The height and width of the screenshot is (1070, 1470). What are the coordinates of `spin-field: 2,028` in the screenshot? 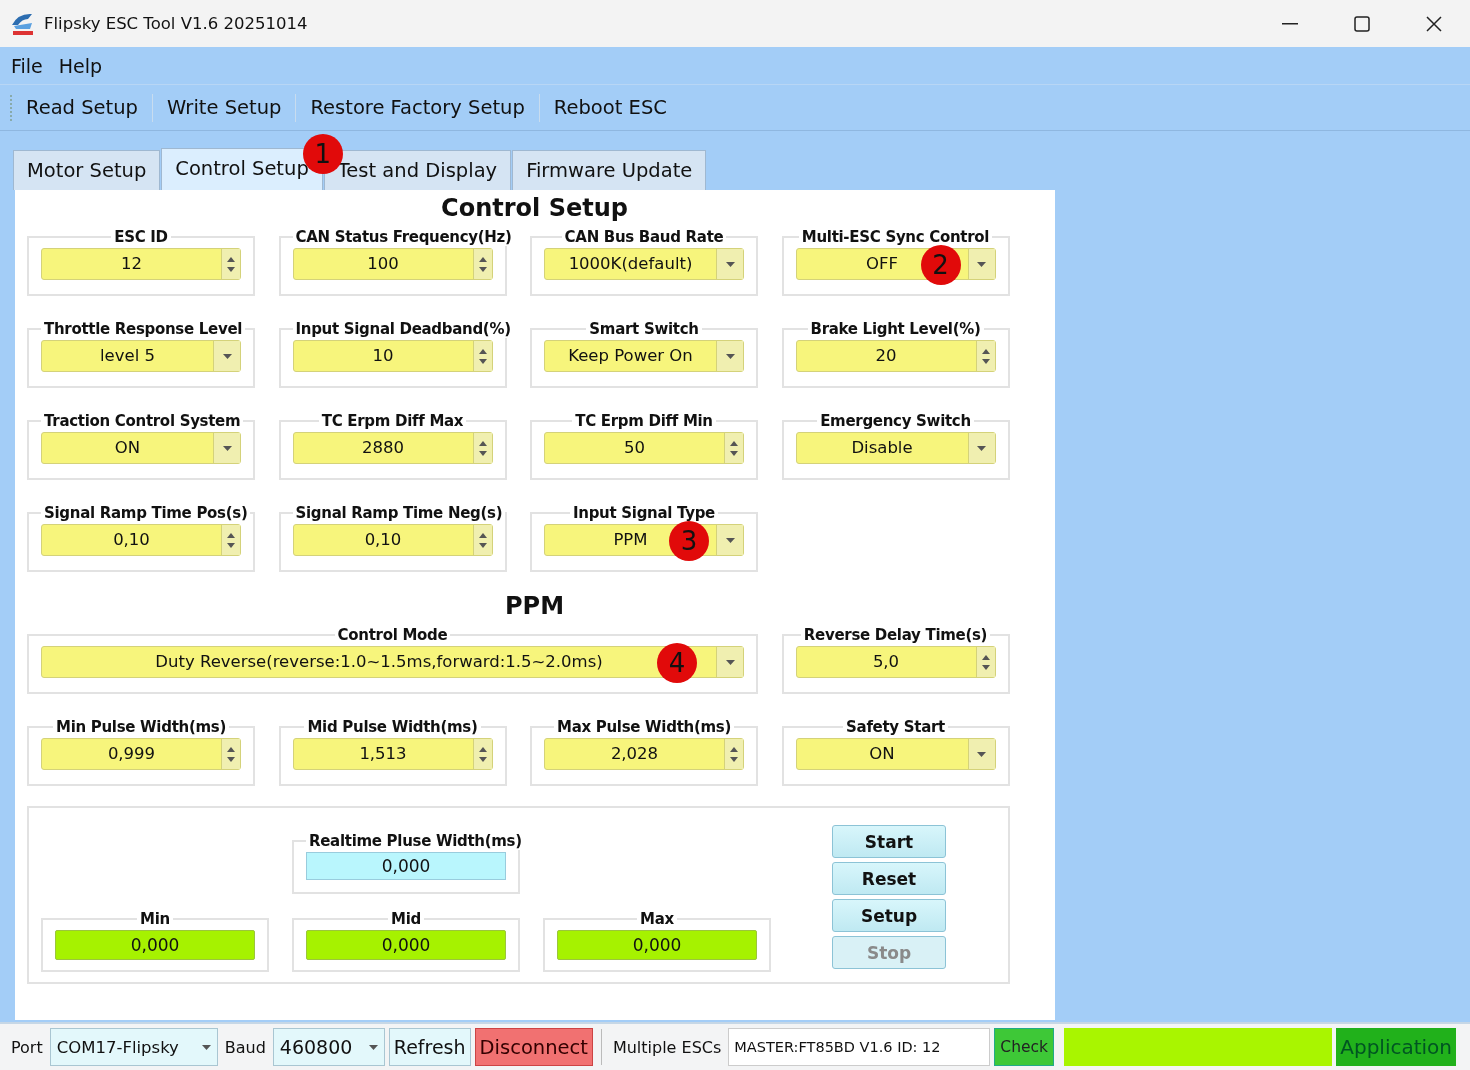 It's located at (644, 754).